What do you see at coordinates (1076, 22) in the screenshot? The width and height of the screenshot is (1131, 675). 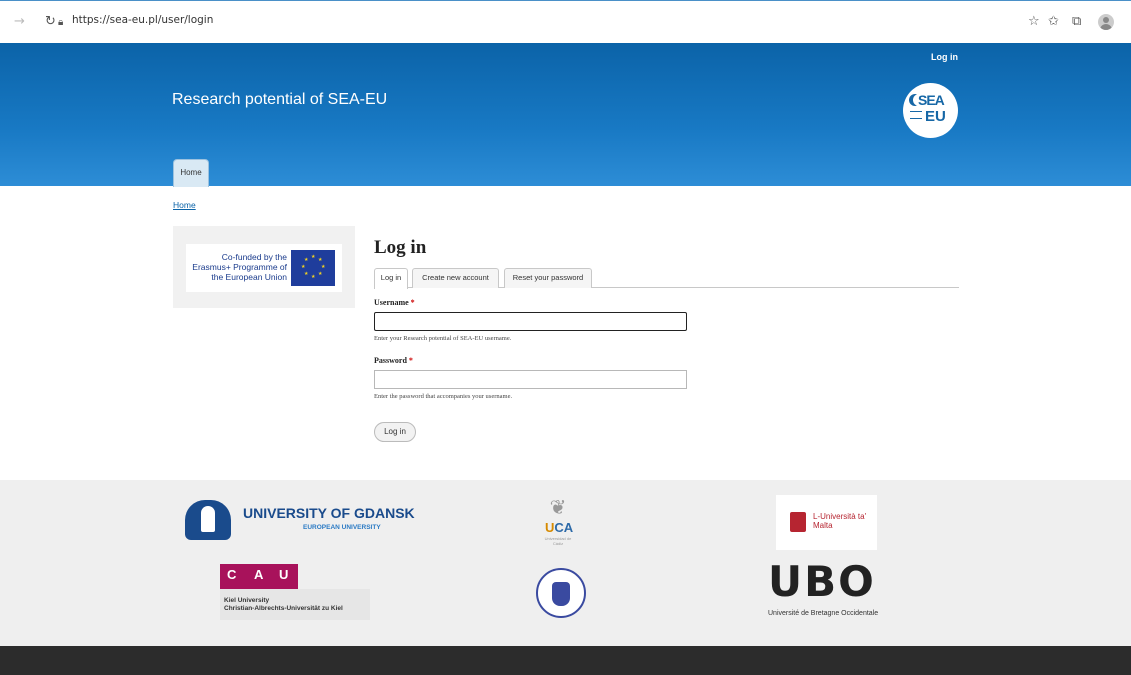 I see `collections-icon: ⧉` at bounding box center [1076, 22].